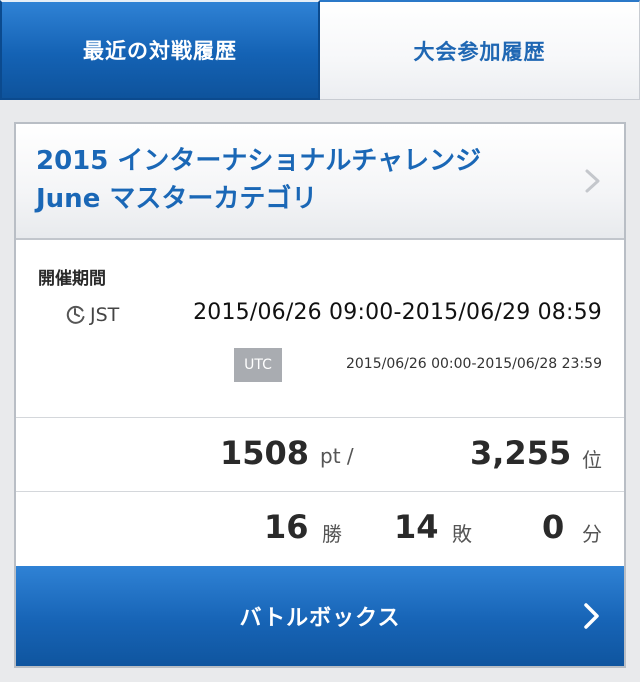  I want to click on jst-range: 2015/06/26 09:00-2015/06/29 08:59, so click(397, 312).